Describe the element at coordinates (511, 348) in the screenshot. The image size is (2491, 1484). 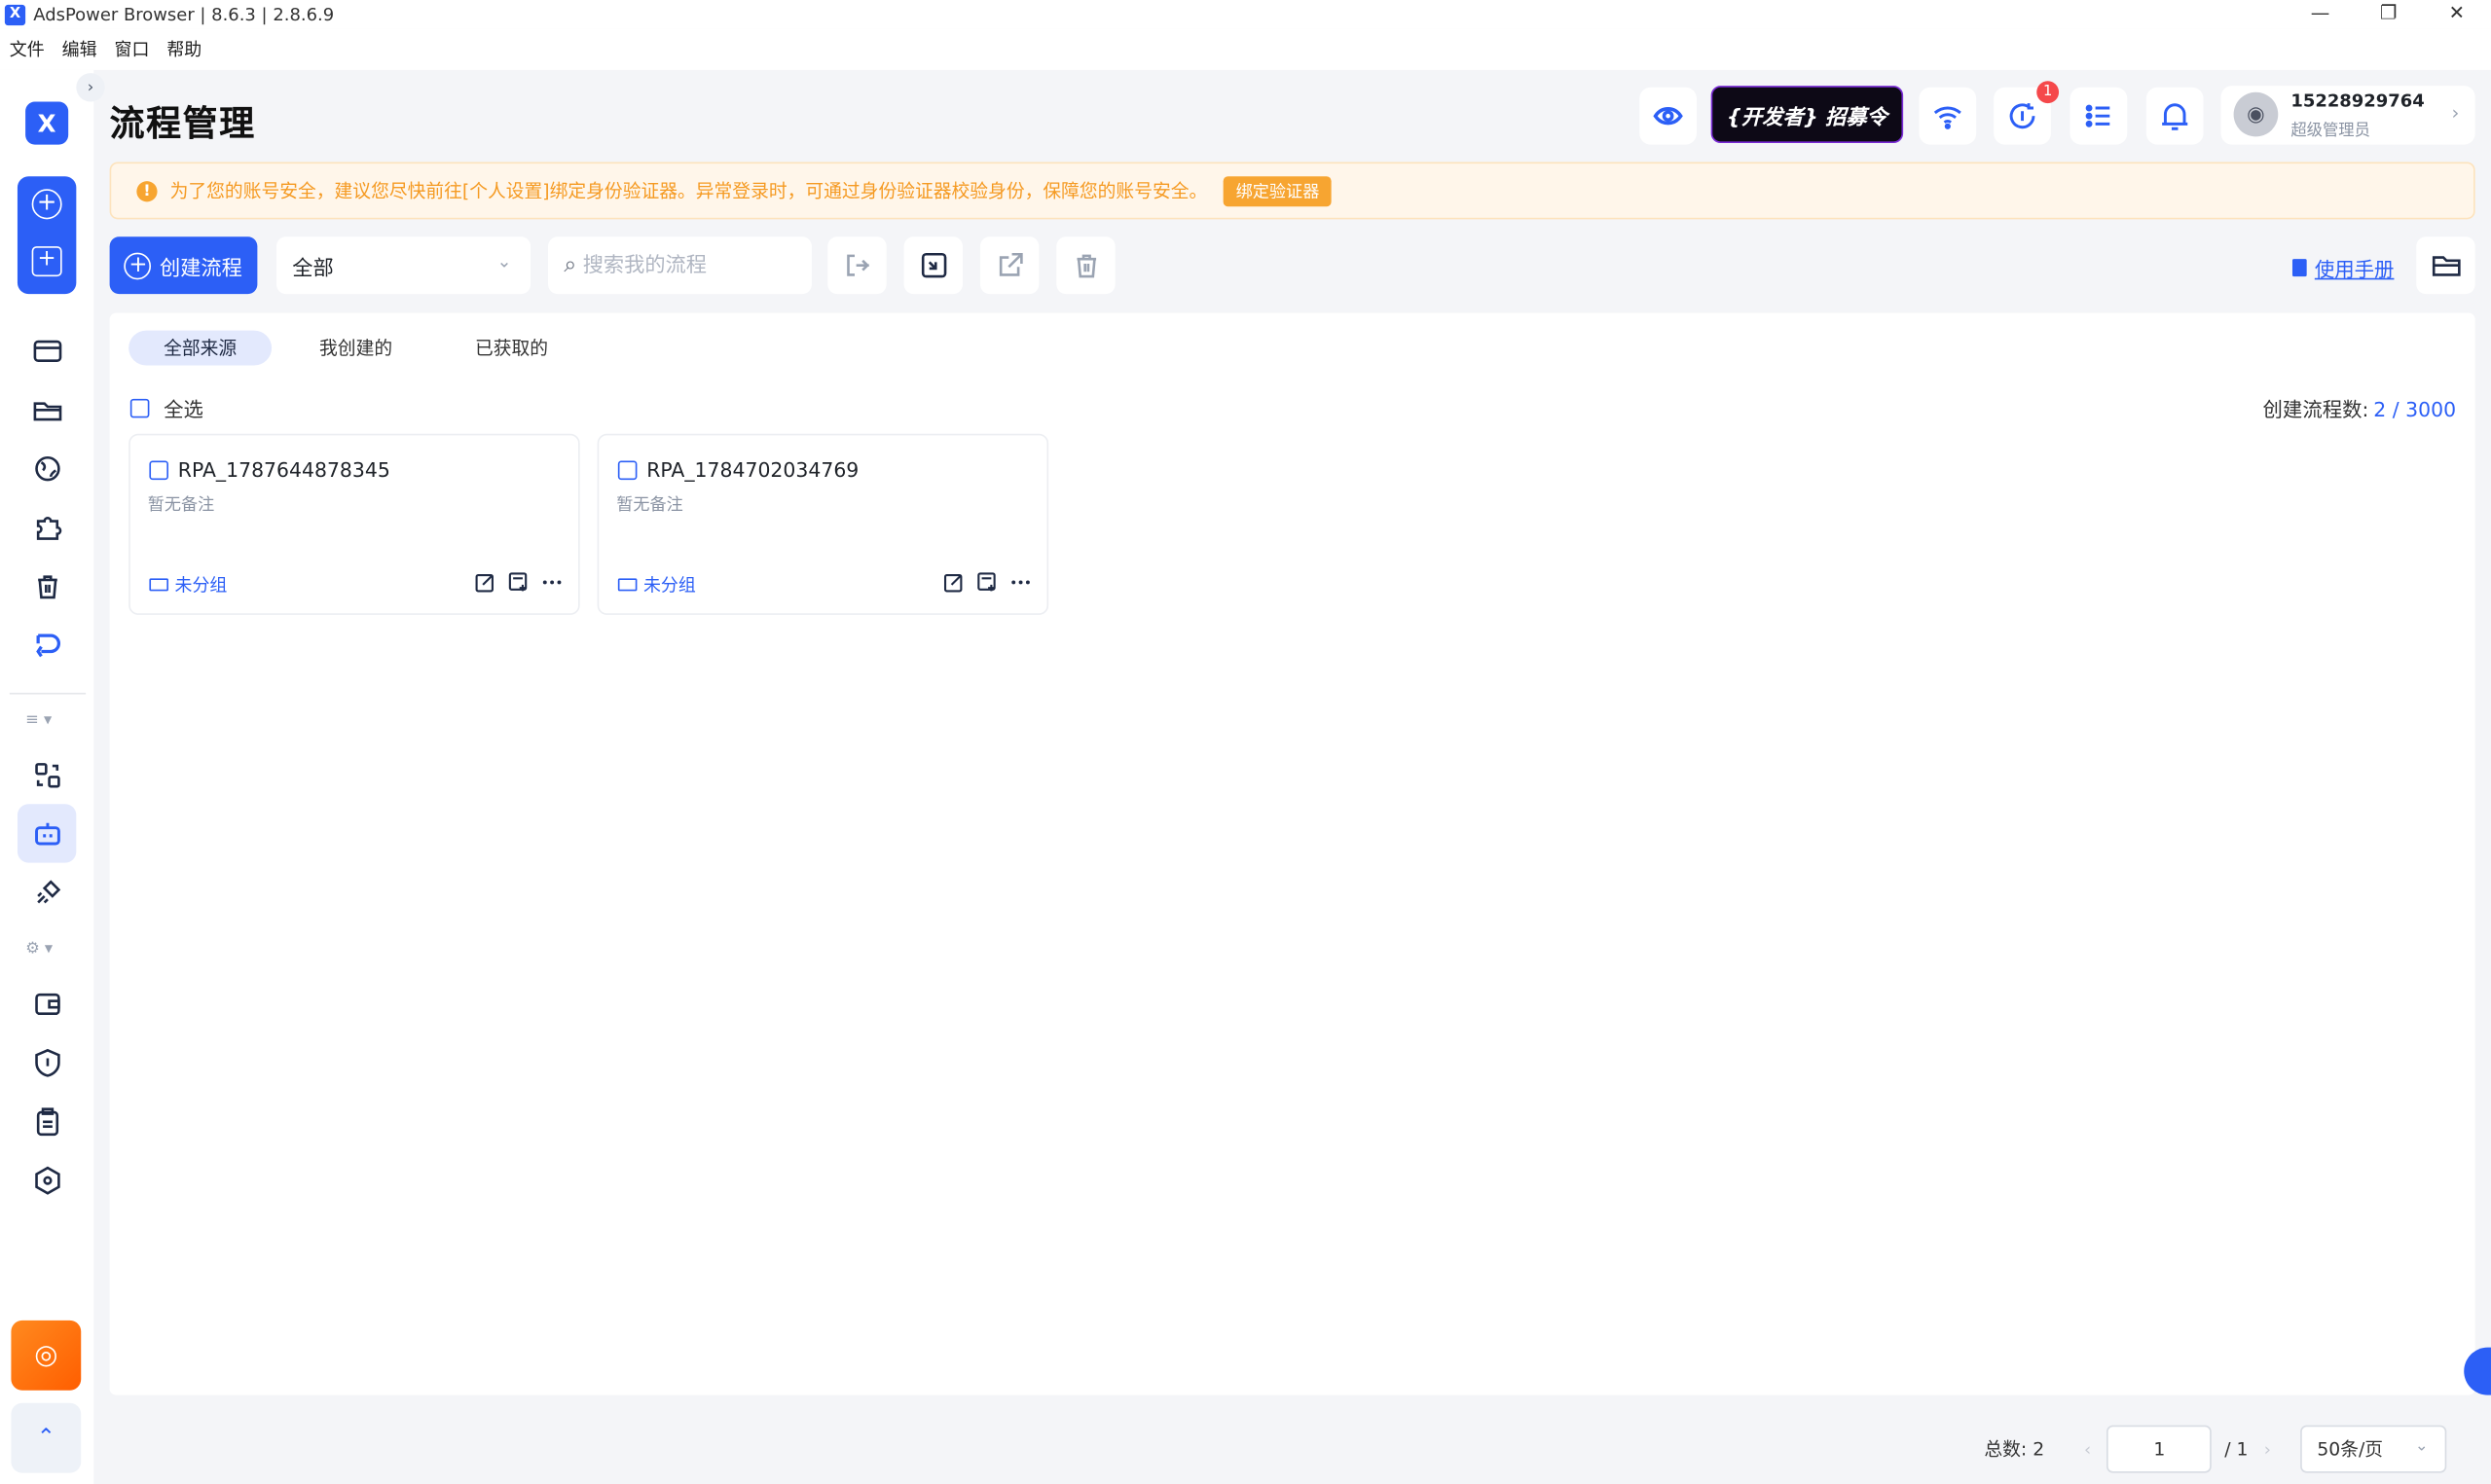
I see `tab-acquired: 已获取的` at that location.